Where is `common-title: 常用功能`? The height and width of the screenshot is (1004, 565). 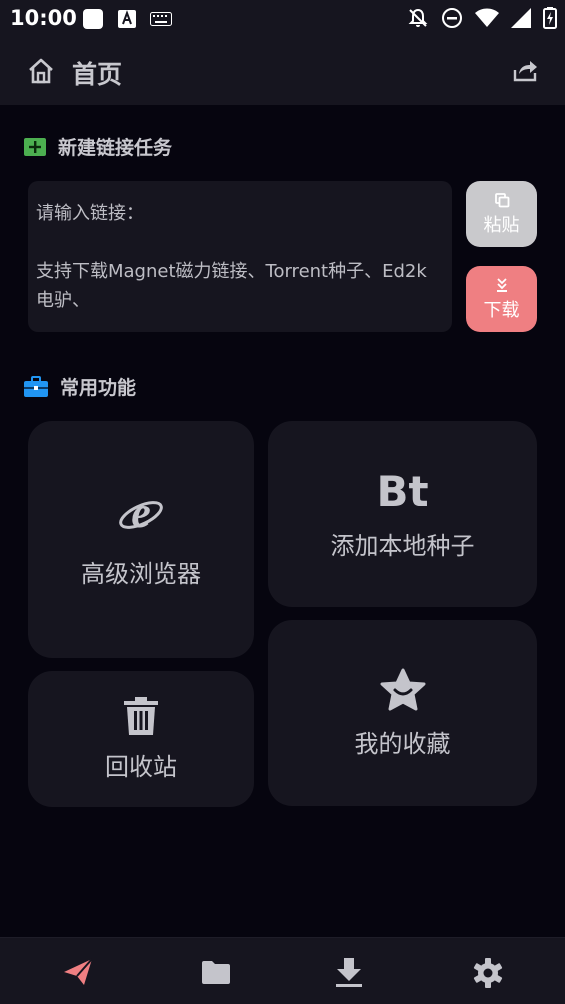 common-title: 常用功能 is located at coordinates (98, 388).